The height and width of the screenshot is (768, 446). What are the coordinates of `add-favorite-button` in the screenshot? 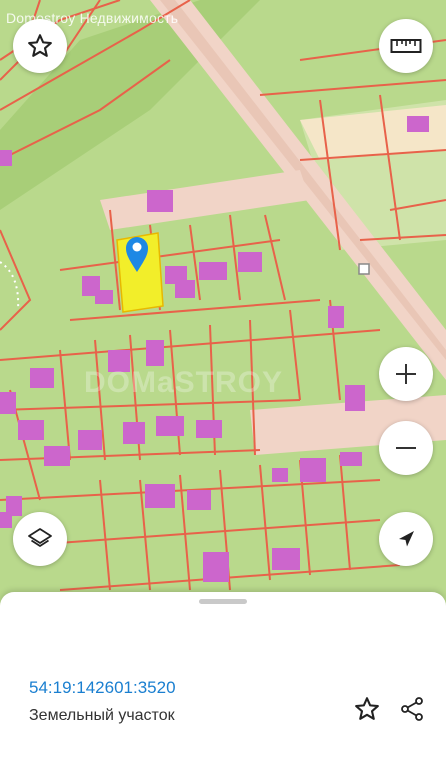 It's located at (367, 709).